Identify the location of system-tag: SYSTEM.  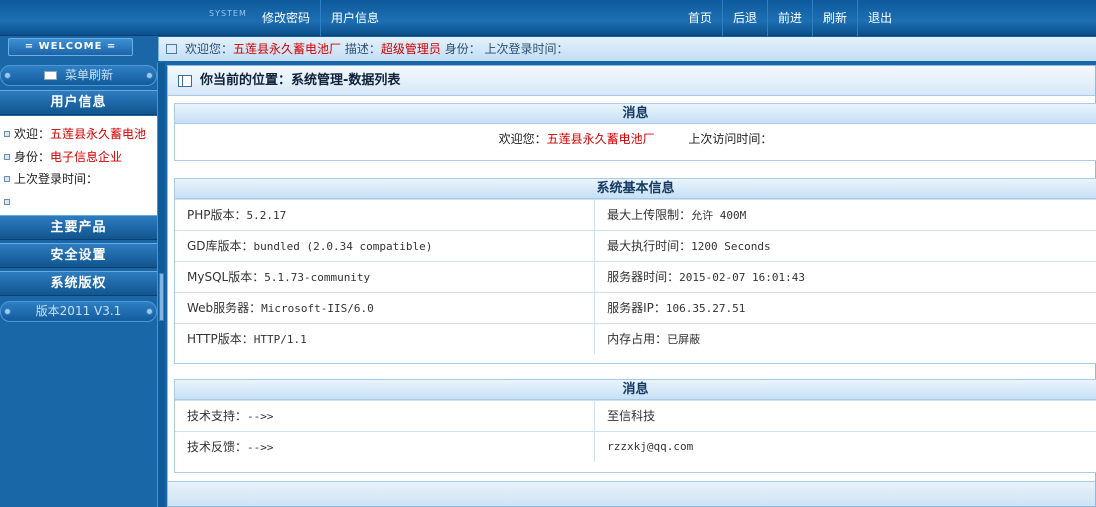
(228, 13).